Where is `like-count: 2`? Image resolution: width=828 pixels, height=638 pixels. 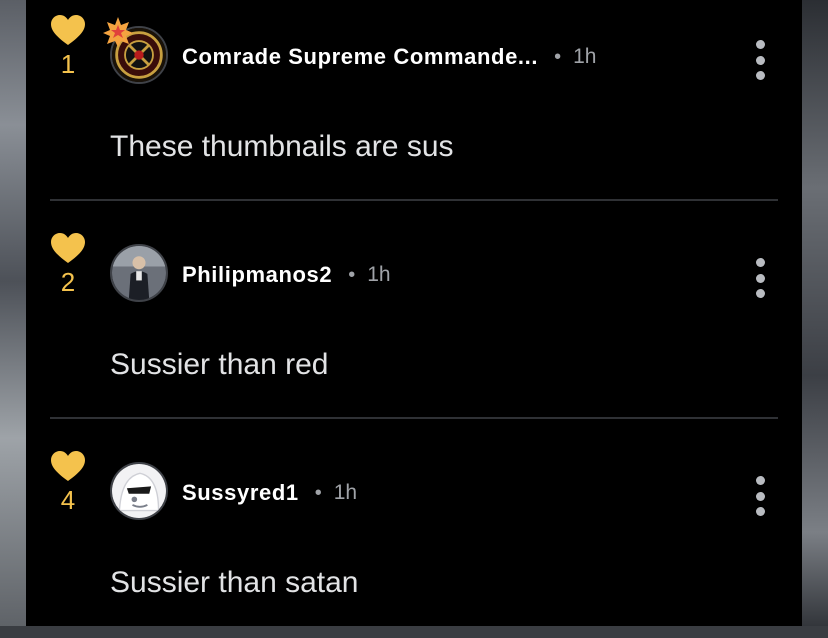
like-count: 2 is located at coordinates (68, 282).